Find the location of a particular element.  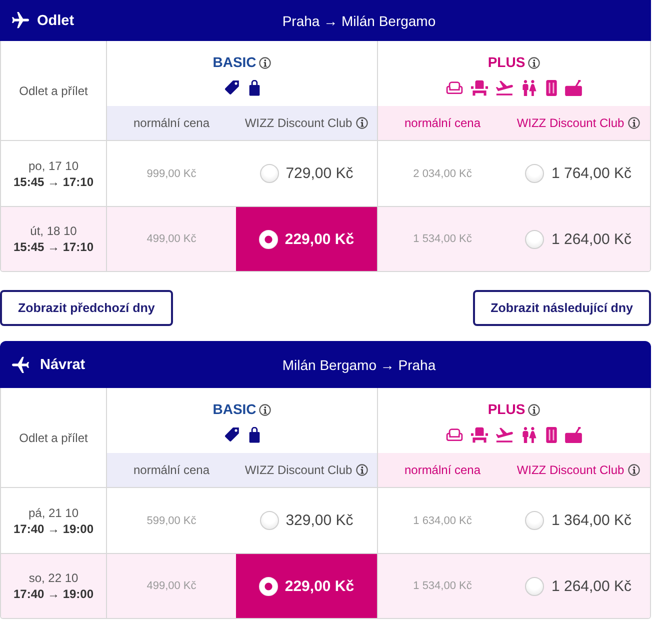

fare-option: 1 364,00 Kč is located at coordinates (578, 520).